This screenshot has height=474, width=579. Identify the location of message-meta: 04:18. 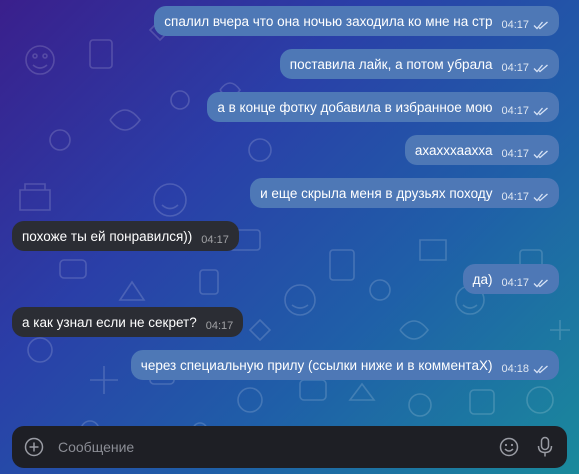
(525, 369).